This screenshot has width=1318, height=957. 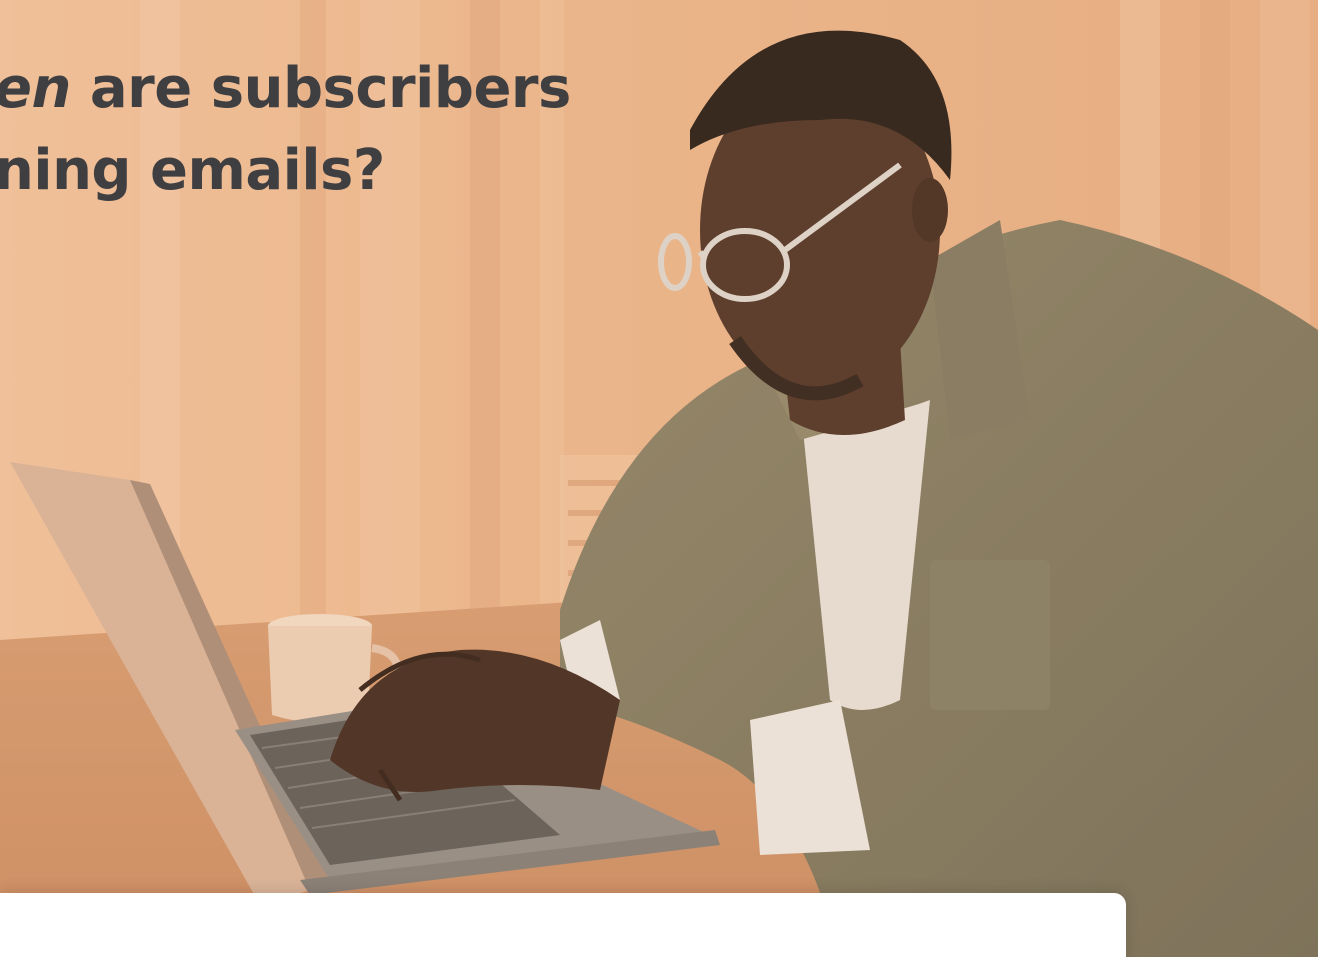 I want to click on headline-line-1-text: are subscribers, so click(x=321, y=88).